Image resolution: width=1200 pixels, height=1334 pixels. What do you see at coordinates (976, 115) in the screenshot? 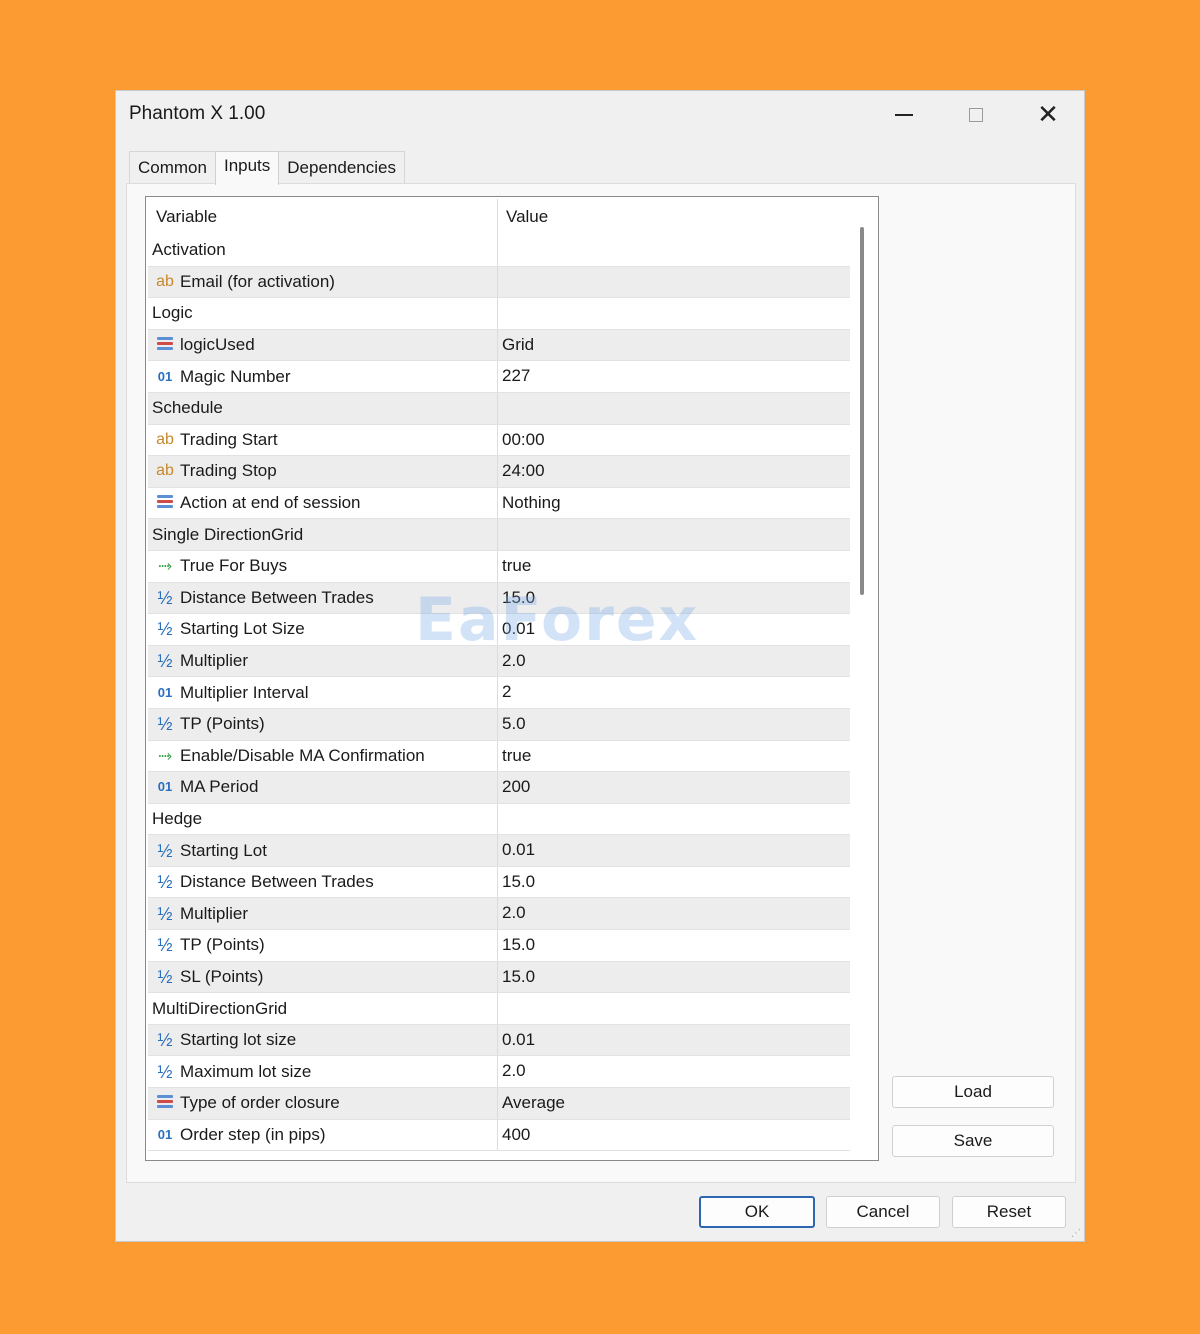
I see `maximize-button` at bounding box center [976, 115].